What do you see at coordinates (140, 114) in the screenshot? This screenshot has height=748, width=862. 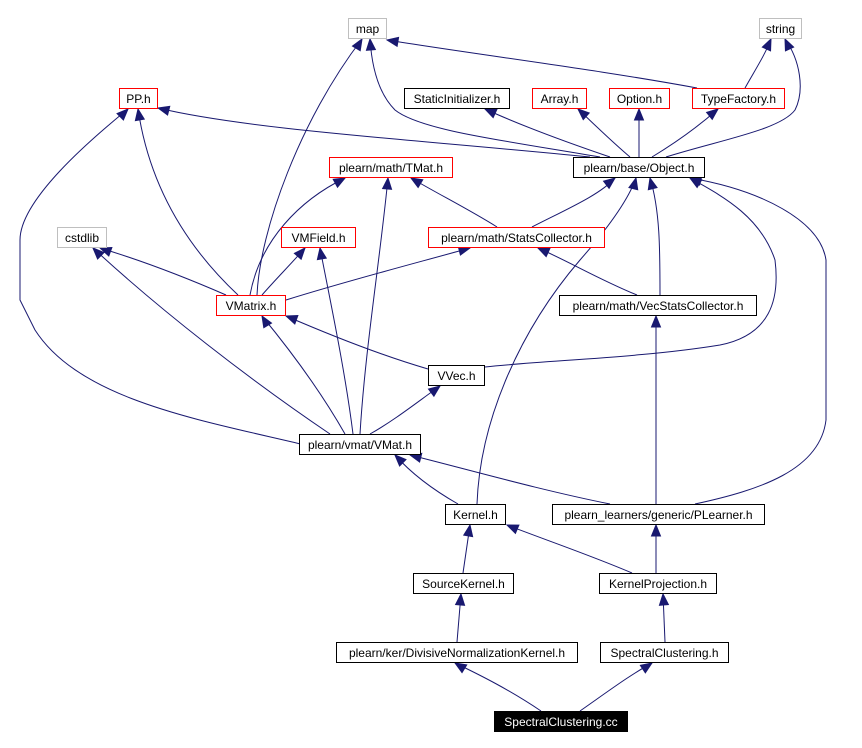 I see `arrowhead-vmatrix-pp` at bounding box center [140, 114].